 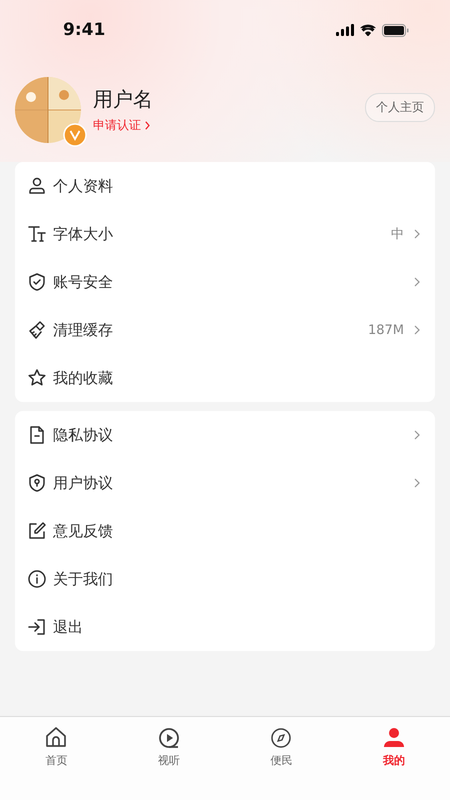 What do you see at coordinates (394, 746) in the screenshot?
I see `tab-item: 我的` at bounding box center [394, 746].